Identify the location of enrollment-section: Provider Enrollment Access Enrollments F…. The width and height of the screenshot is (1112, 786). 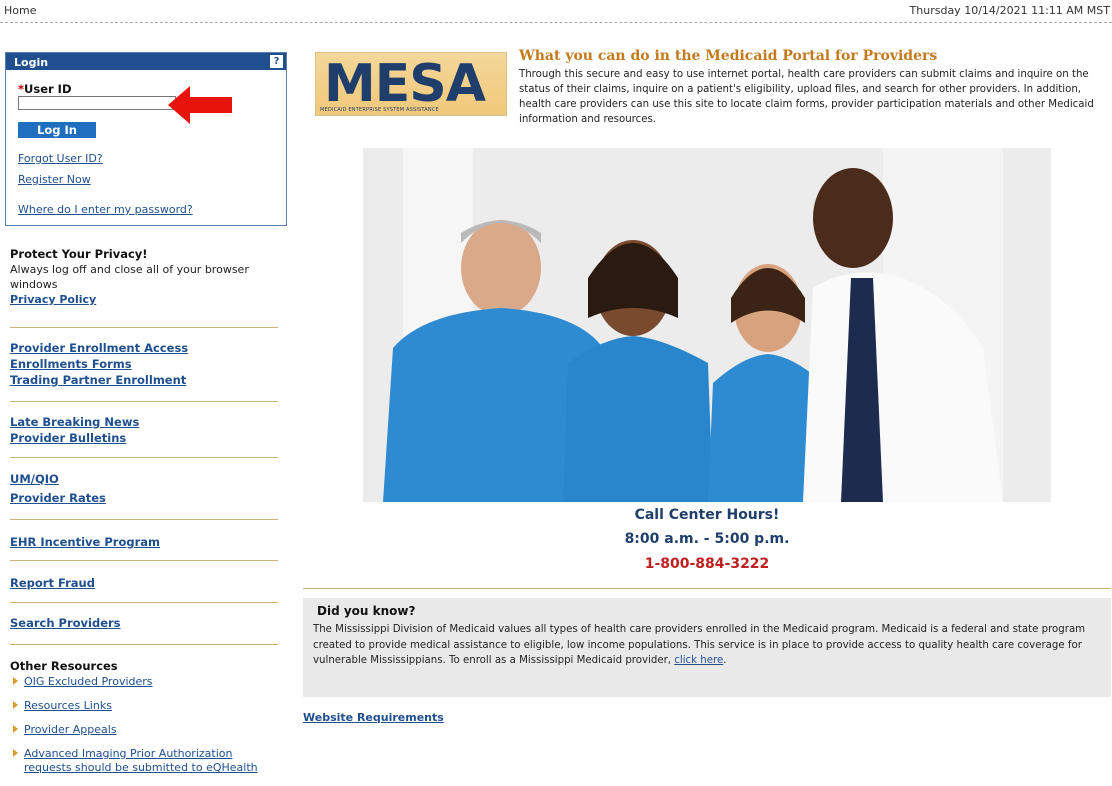
(144, 365).